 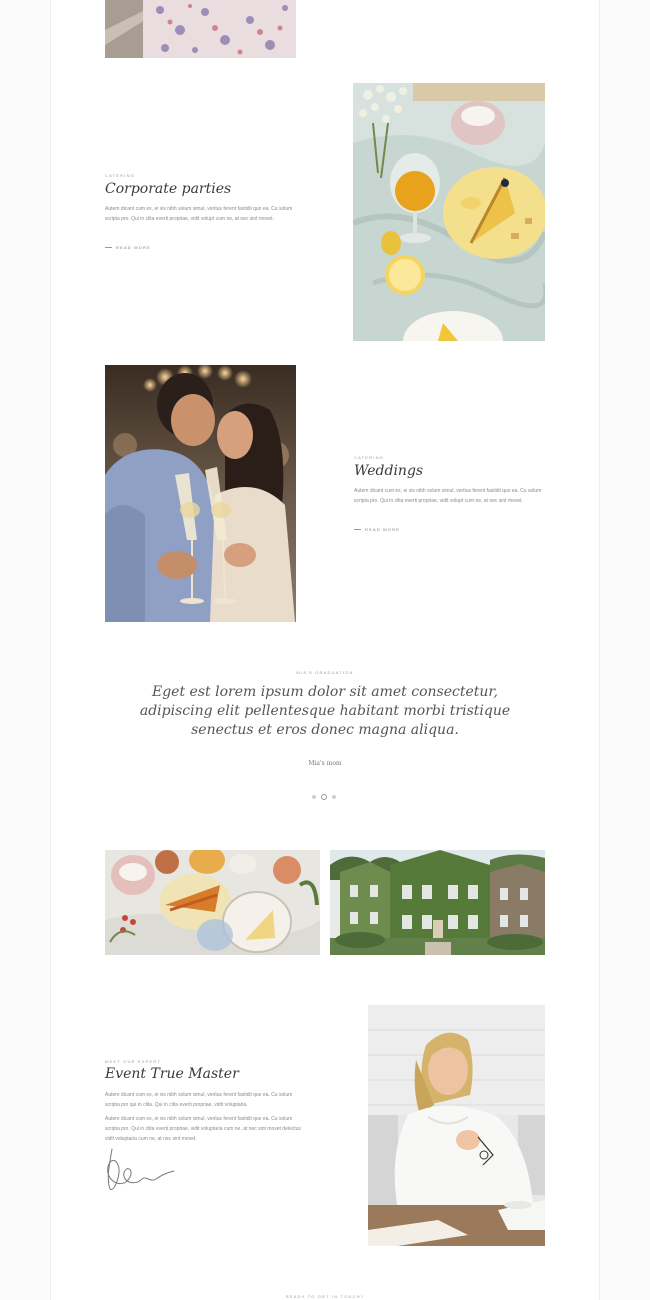 What do you see at coordinates (133, 1061) in the screenshot?
I see `expert-kicker: MEET OUR EXPERT` at bounding box center [133, 1061].